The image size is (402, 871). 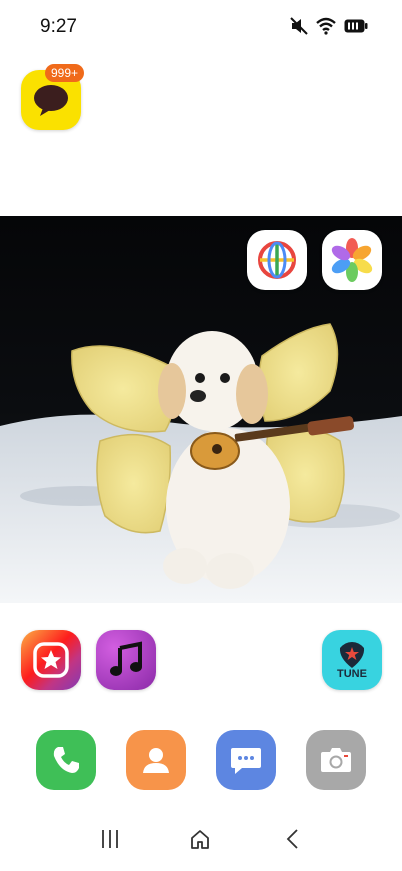 I want to click on tune-app-icon: TUNE, so click(x=352, y=660).